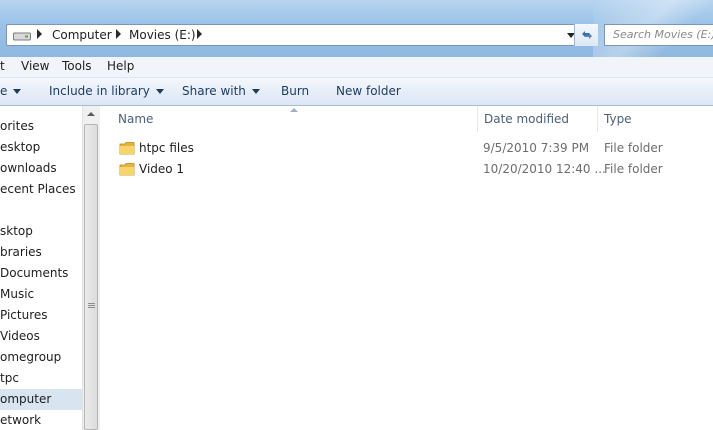 The image size is (713, 430). I want to click on file-row: htpc files 9/5/2010 7:39 PM File folder, so click(406, 148).